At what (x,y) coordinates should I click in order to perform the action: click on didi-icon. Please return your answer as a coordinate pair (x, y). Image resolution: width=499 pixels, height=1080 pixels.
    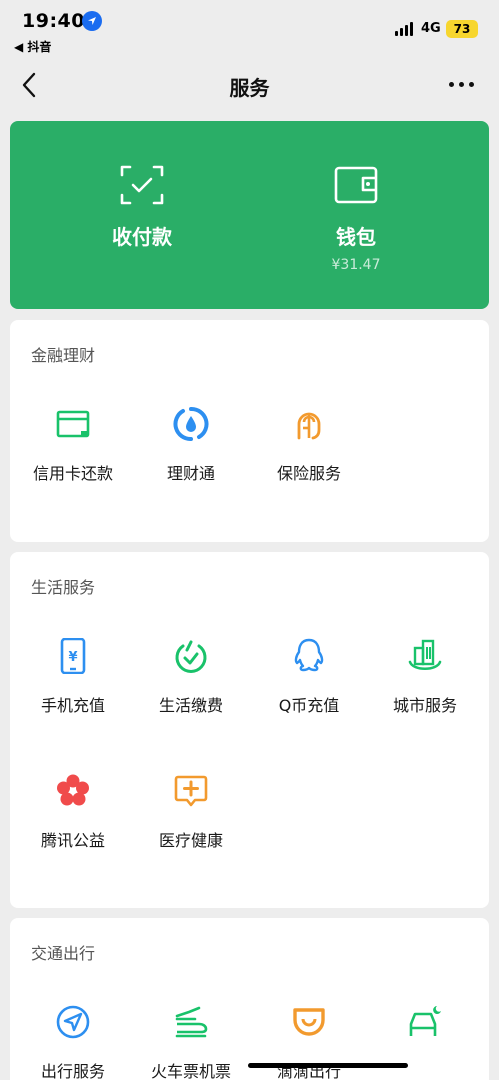
    Looking at the image, I should click on (309, 1022).